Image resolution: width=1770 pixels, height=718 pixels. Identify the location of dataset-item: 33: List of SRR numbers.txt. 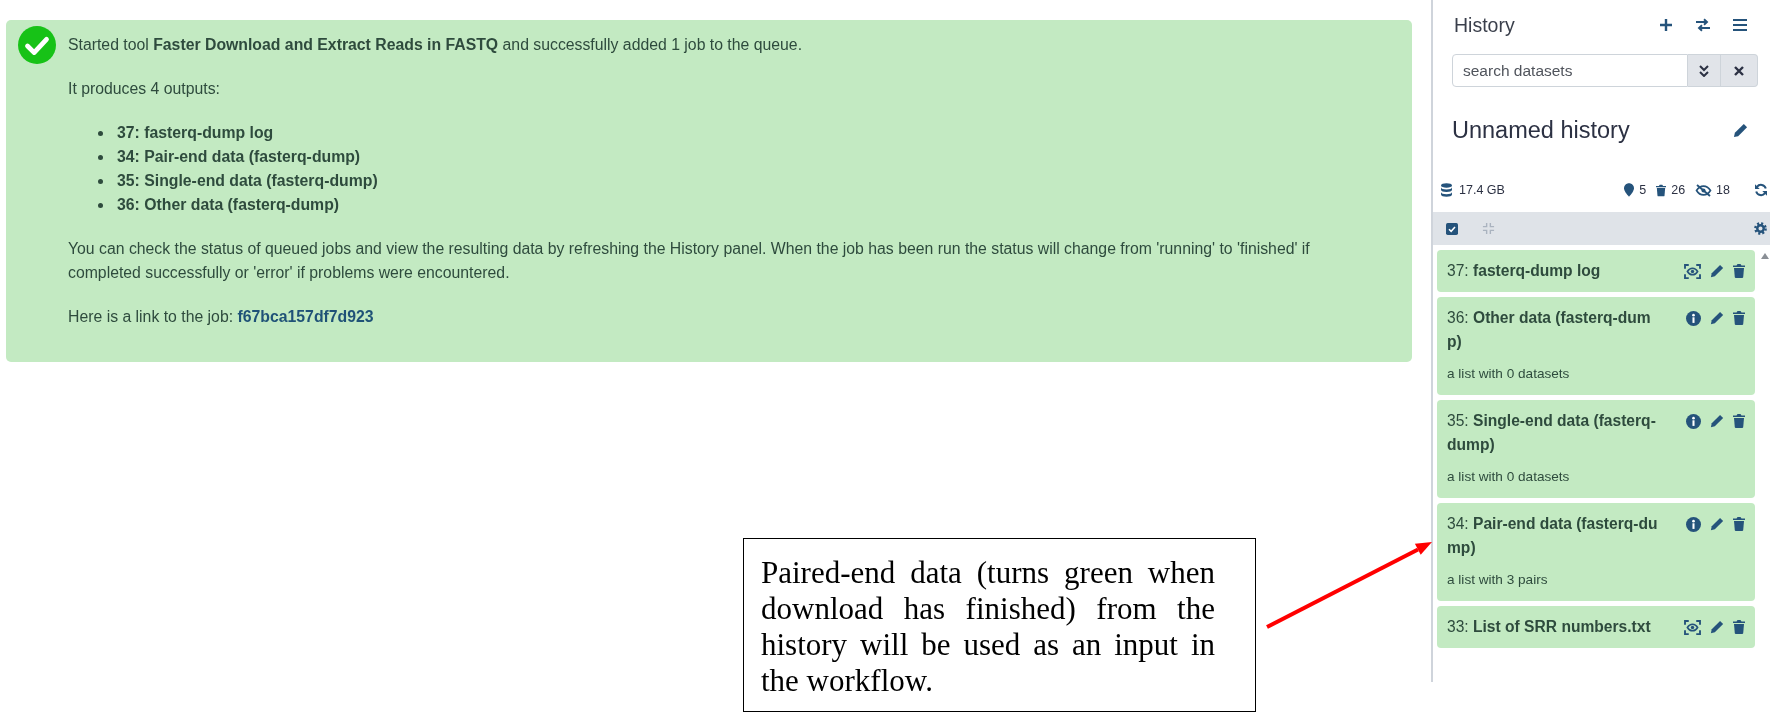
(1596, 627).